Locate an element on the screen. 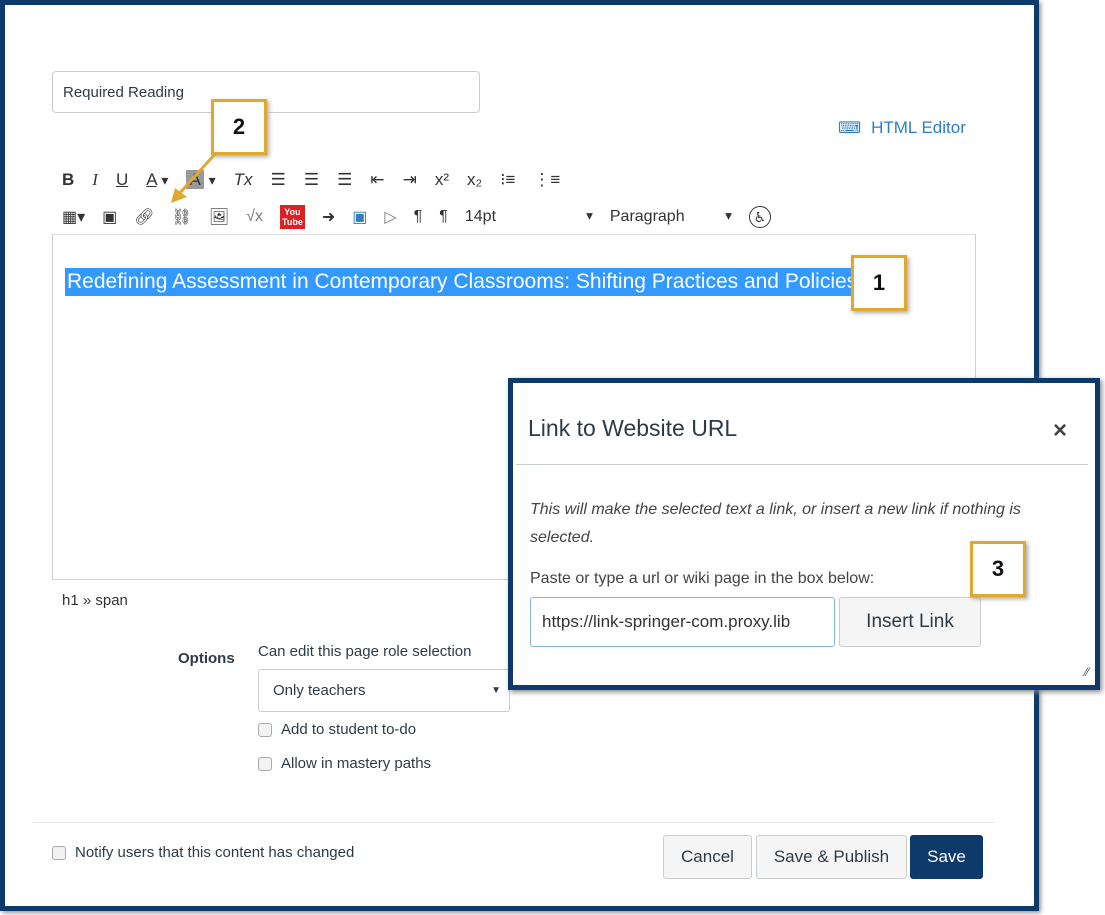  callout-2: 2 is located at coordinates (239, 127).